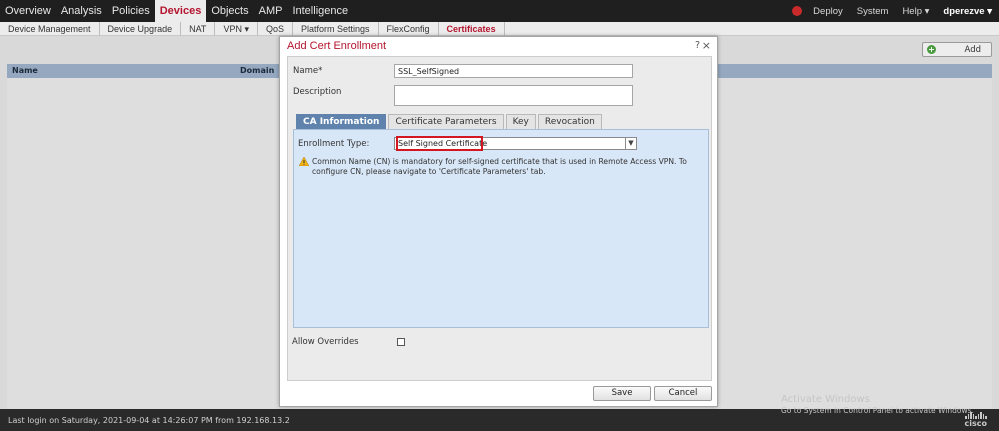  I want to click on subnav-flexconfig: FlexConfig, so click(409, 28).